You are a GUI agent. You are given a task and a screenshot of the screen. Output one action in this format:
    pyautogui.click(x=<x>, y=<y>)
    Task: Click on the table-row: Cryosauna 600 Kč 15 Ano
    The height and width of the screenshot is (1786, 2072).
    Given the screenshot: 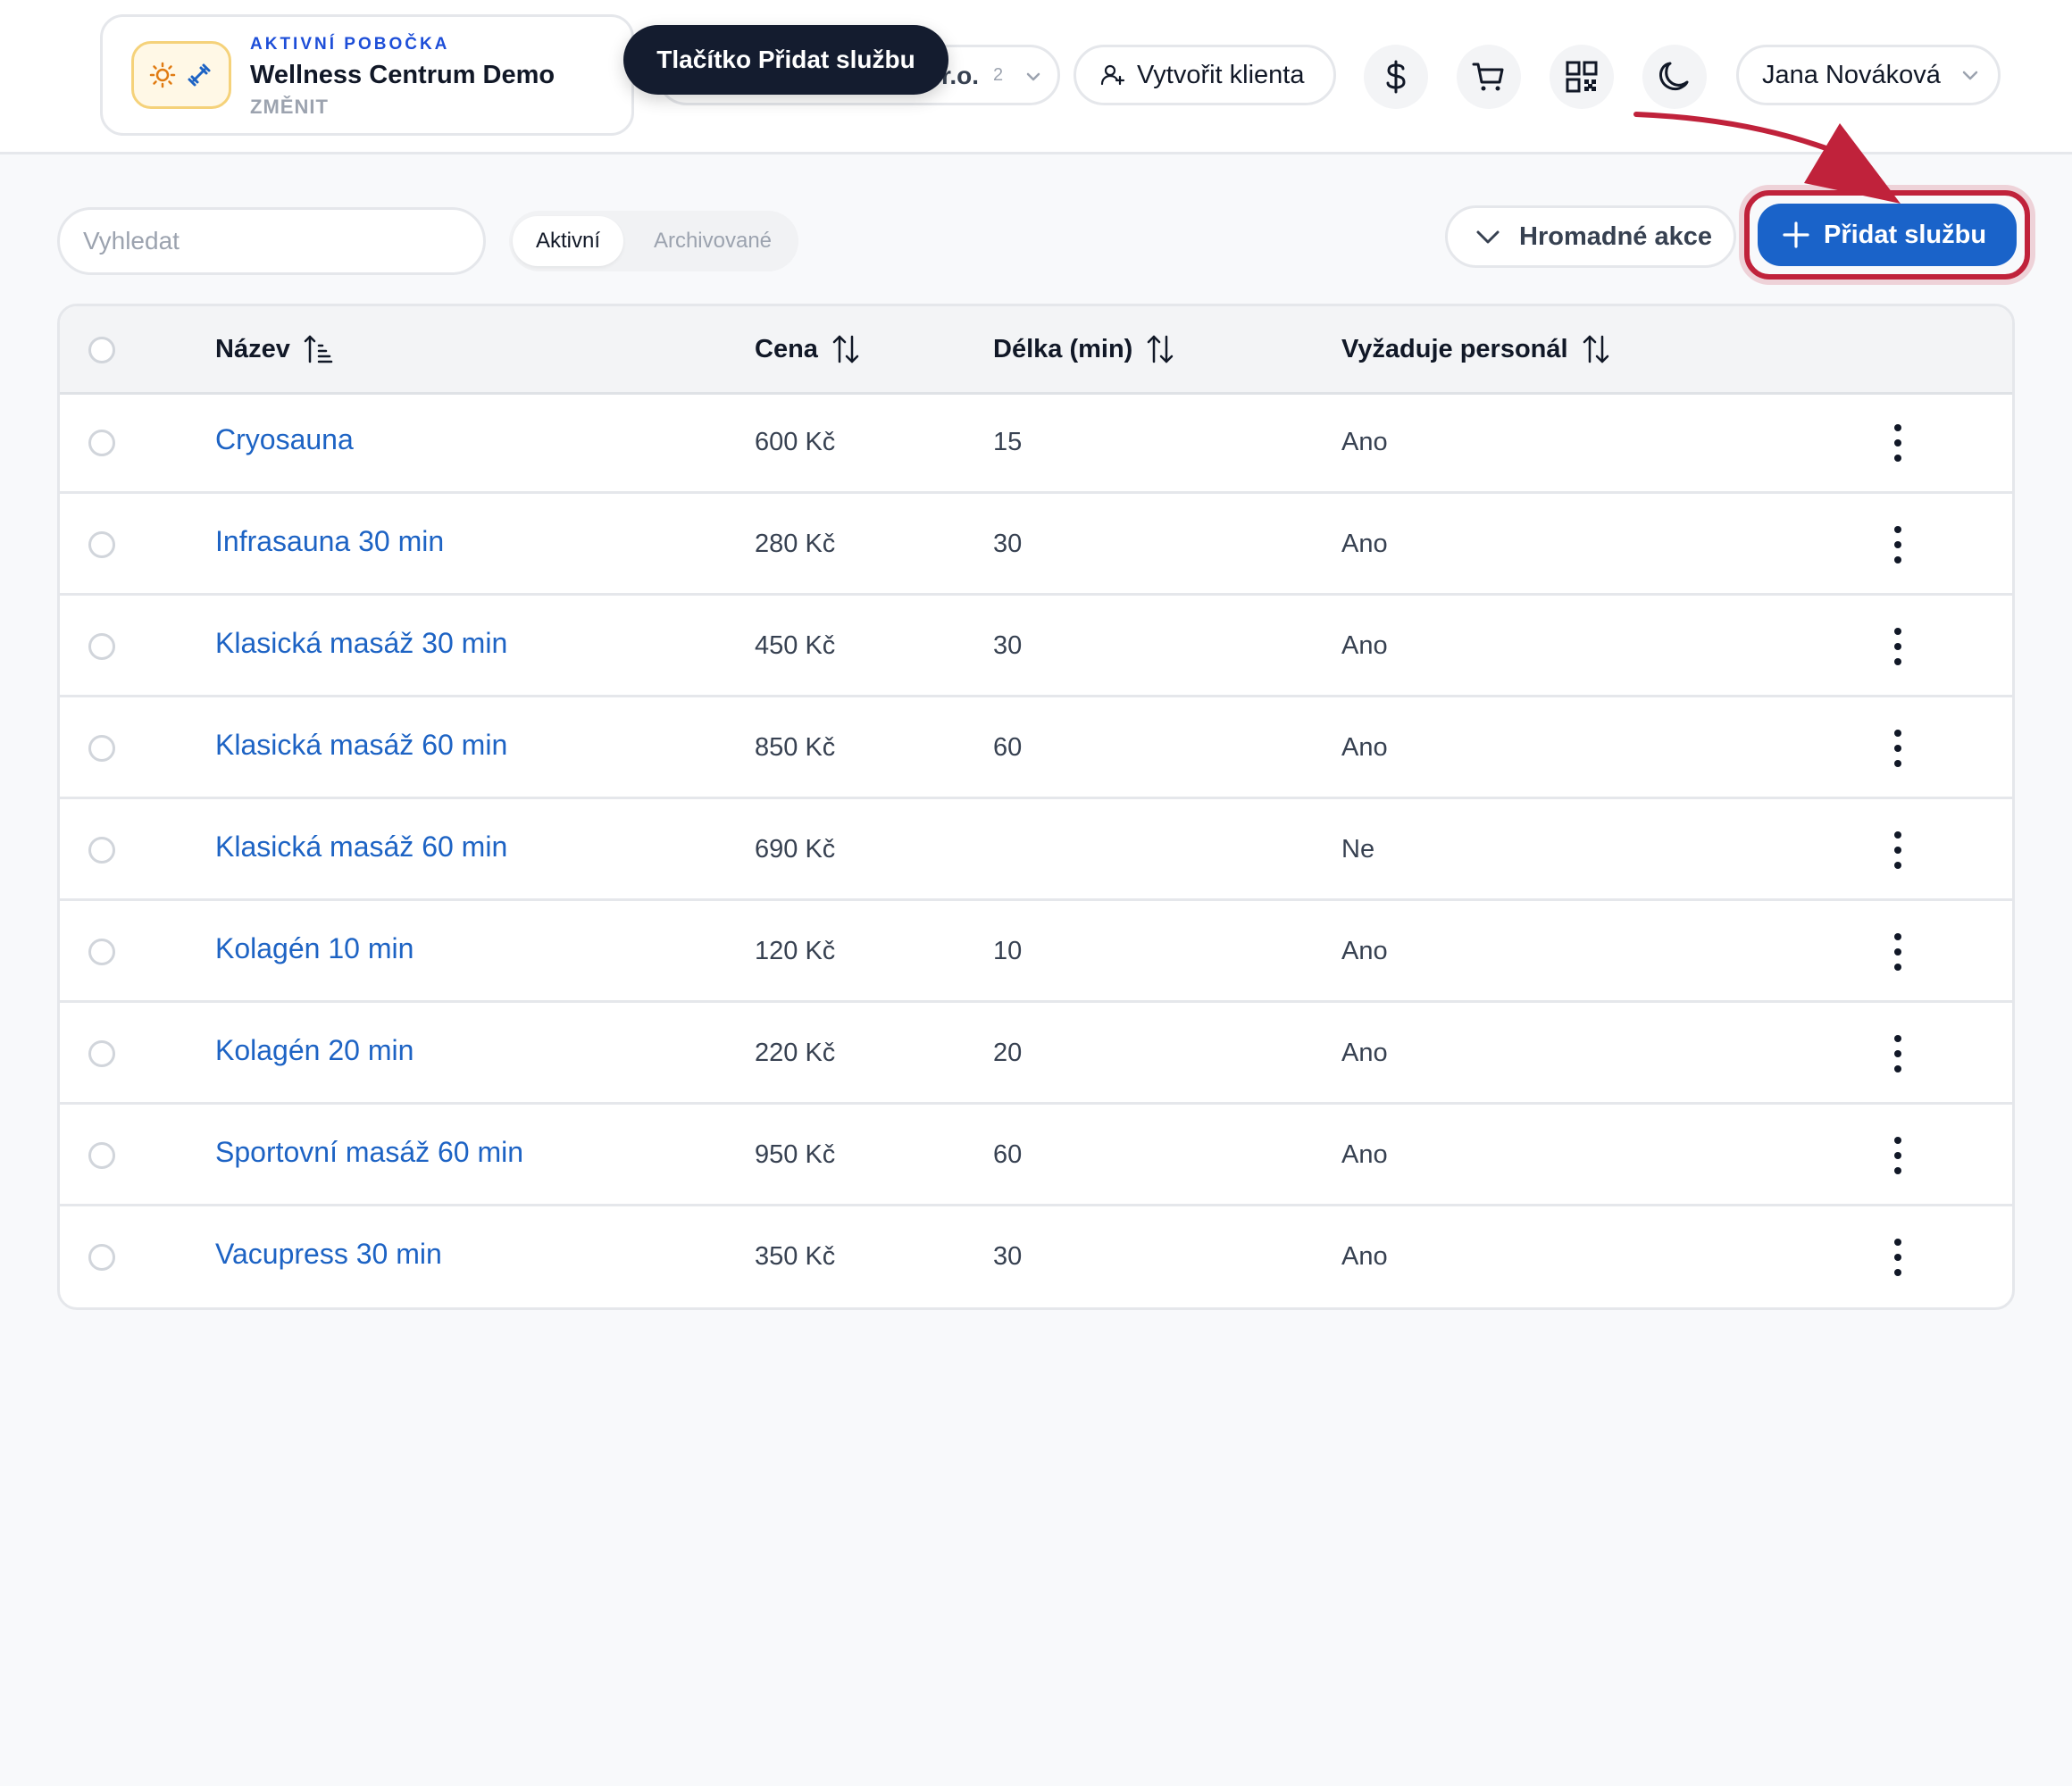 What is the action you would take?
    pyautogui.click(x=1036, y=443)
    